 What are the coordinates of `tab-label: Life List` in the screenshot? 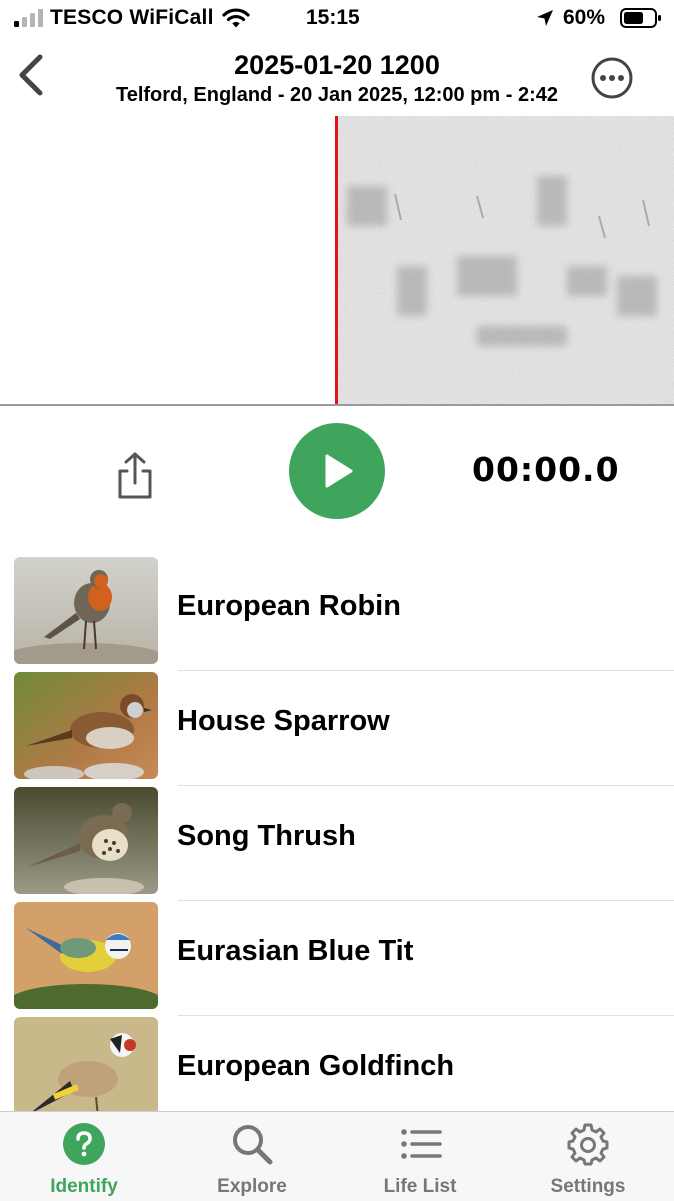 It's located at (420, 1186).